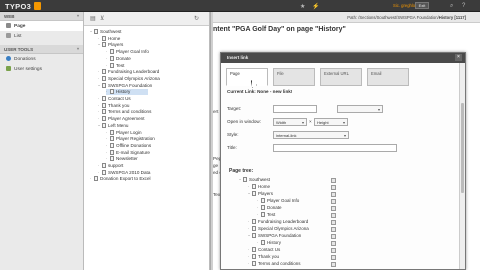 The height and width of the screenshot is (270, 480). What do you see at coordinates (124, 112) in the screenshot?
I see `tree-node: · Terms and conditions` at bounding box center [124, 112].